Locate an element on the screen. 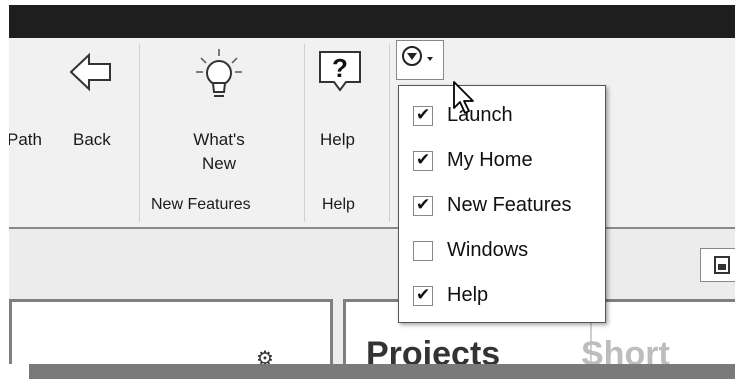 Image resolution: width=735 pixels, height=379 pixels. customize-dropdown-icon is located at coordinates (417, 56).